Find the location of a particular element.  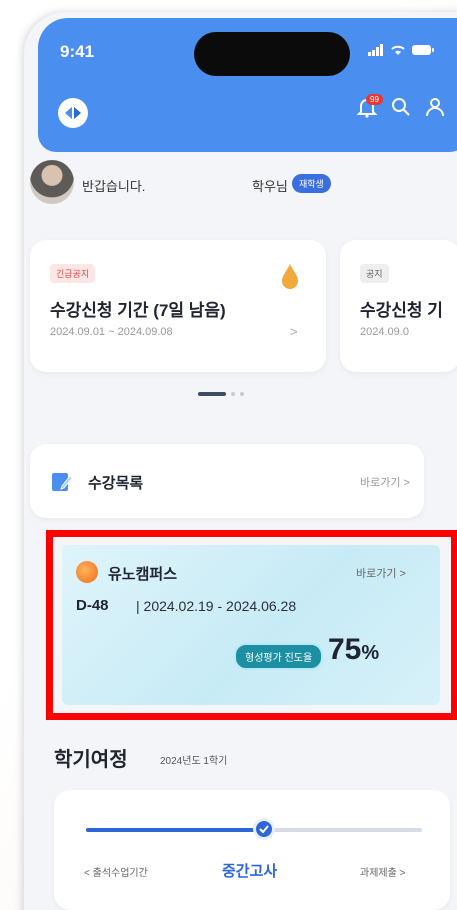

campus-logo is located at coordinates (87, 572).